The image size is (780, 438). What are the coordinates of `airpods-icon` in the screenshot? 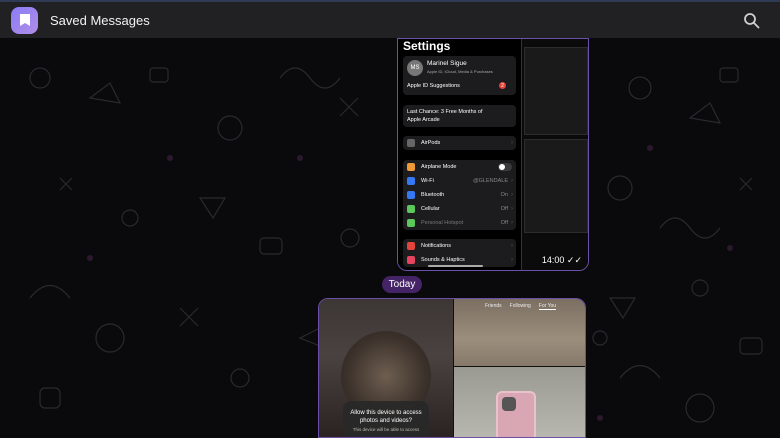 It's located at (411, 143).